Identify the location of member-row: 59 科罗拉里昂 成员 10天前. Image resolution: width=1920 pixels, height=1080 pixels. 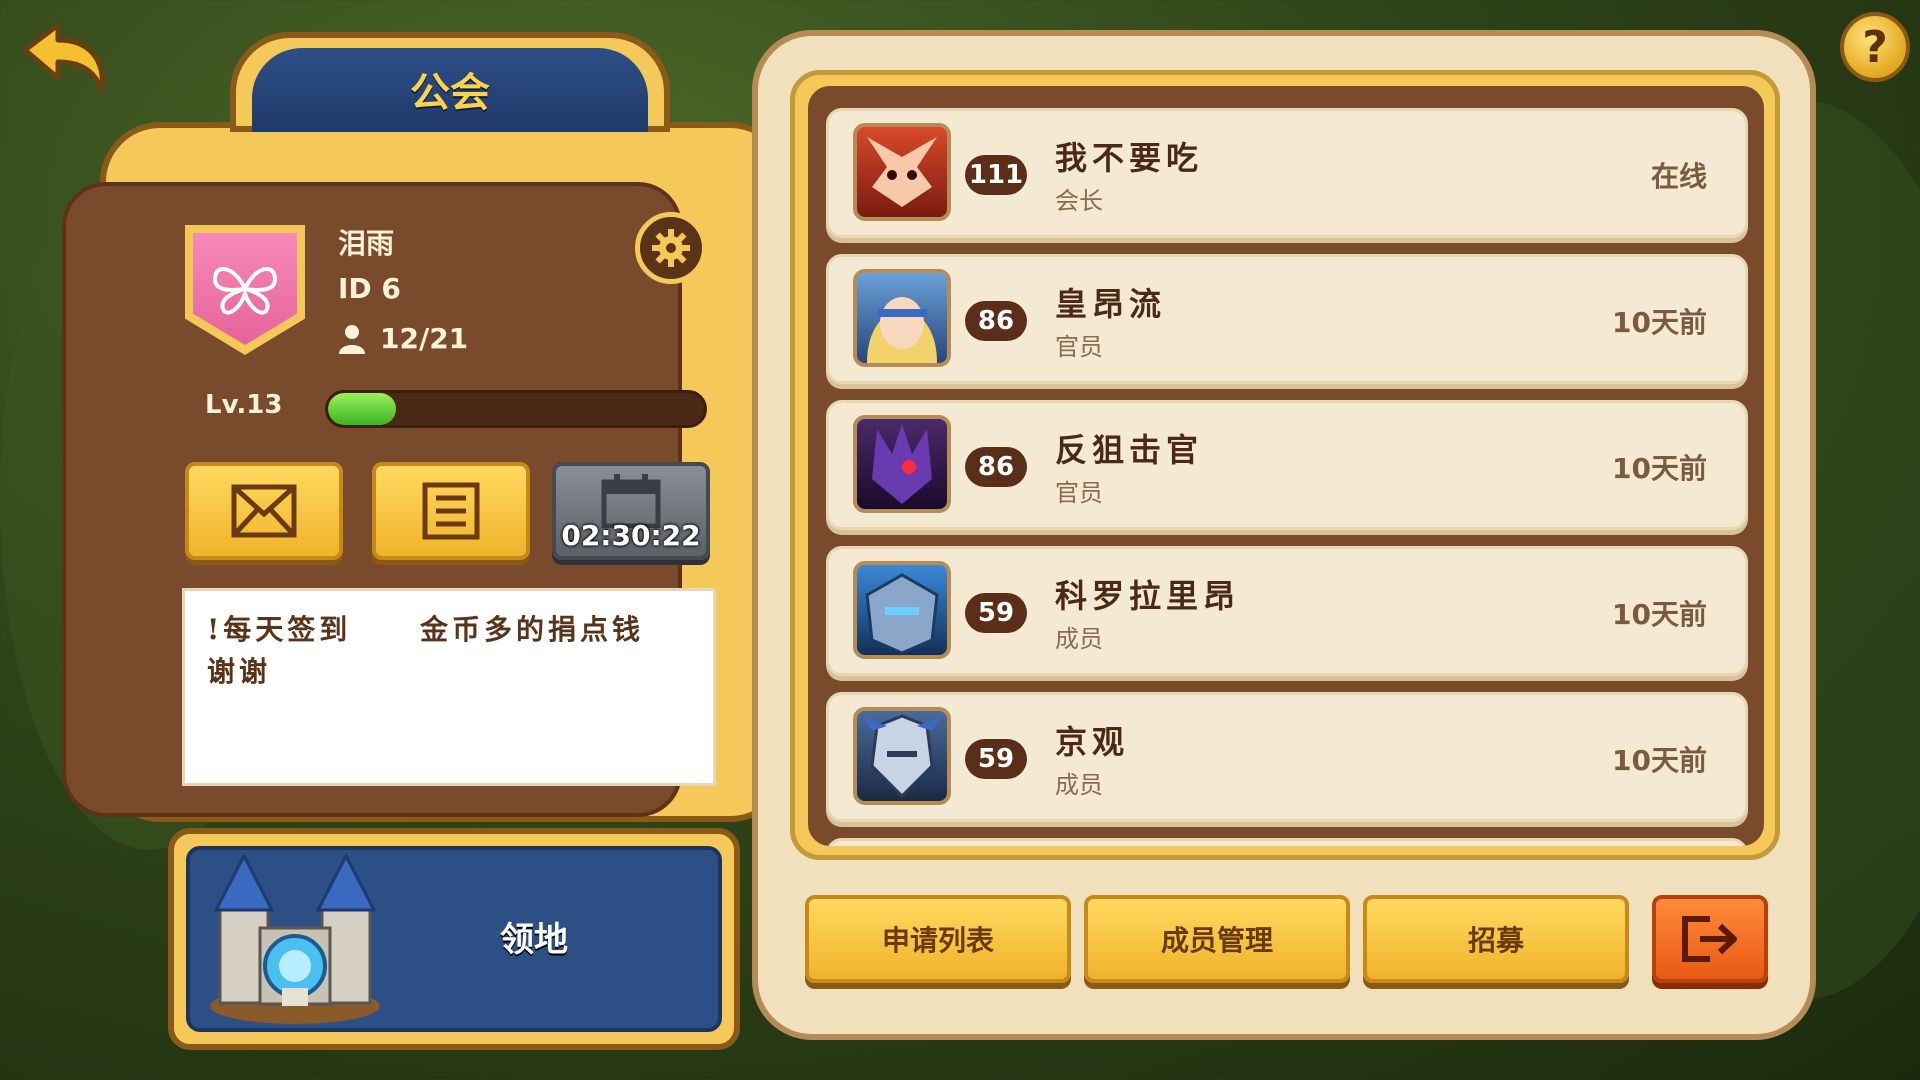
(1287, 611).